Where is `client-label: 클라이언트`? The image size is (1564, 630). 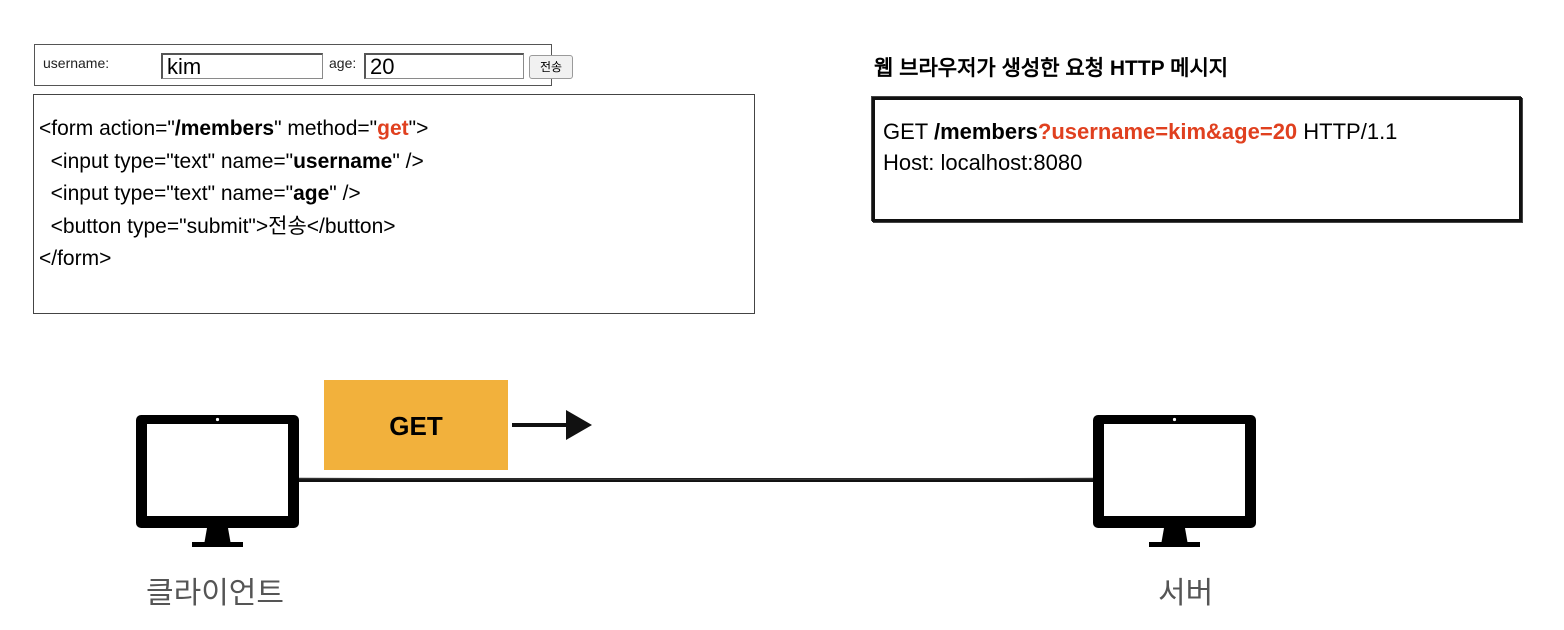
client-label: 클라이언트 is located at coordinates (215, 593).